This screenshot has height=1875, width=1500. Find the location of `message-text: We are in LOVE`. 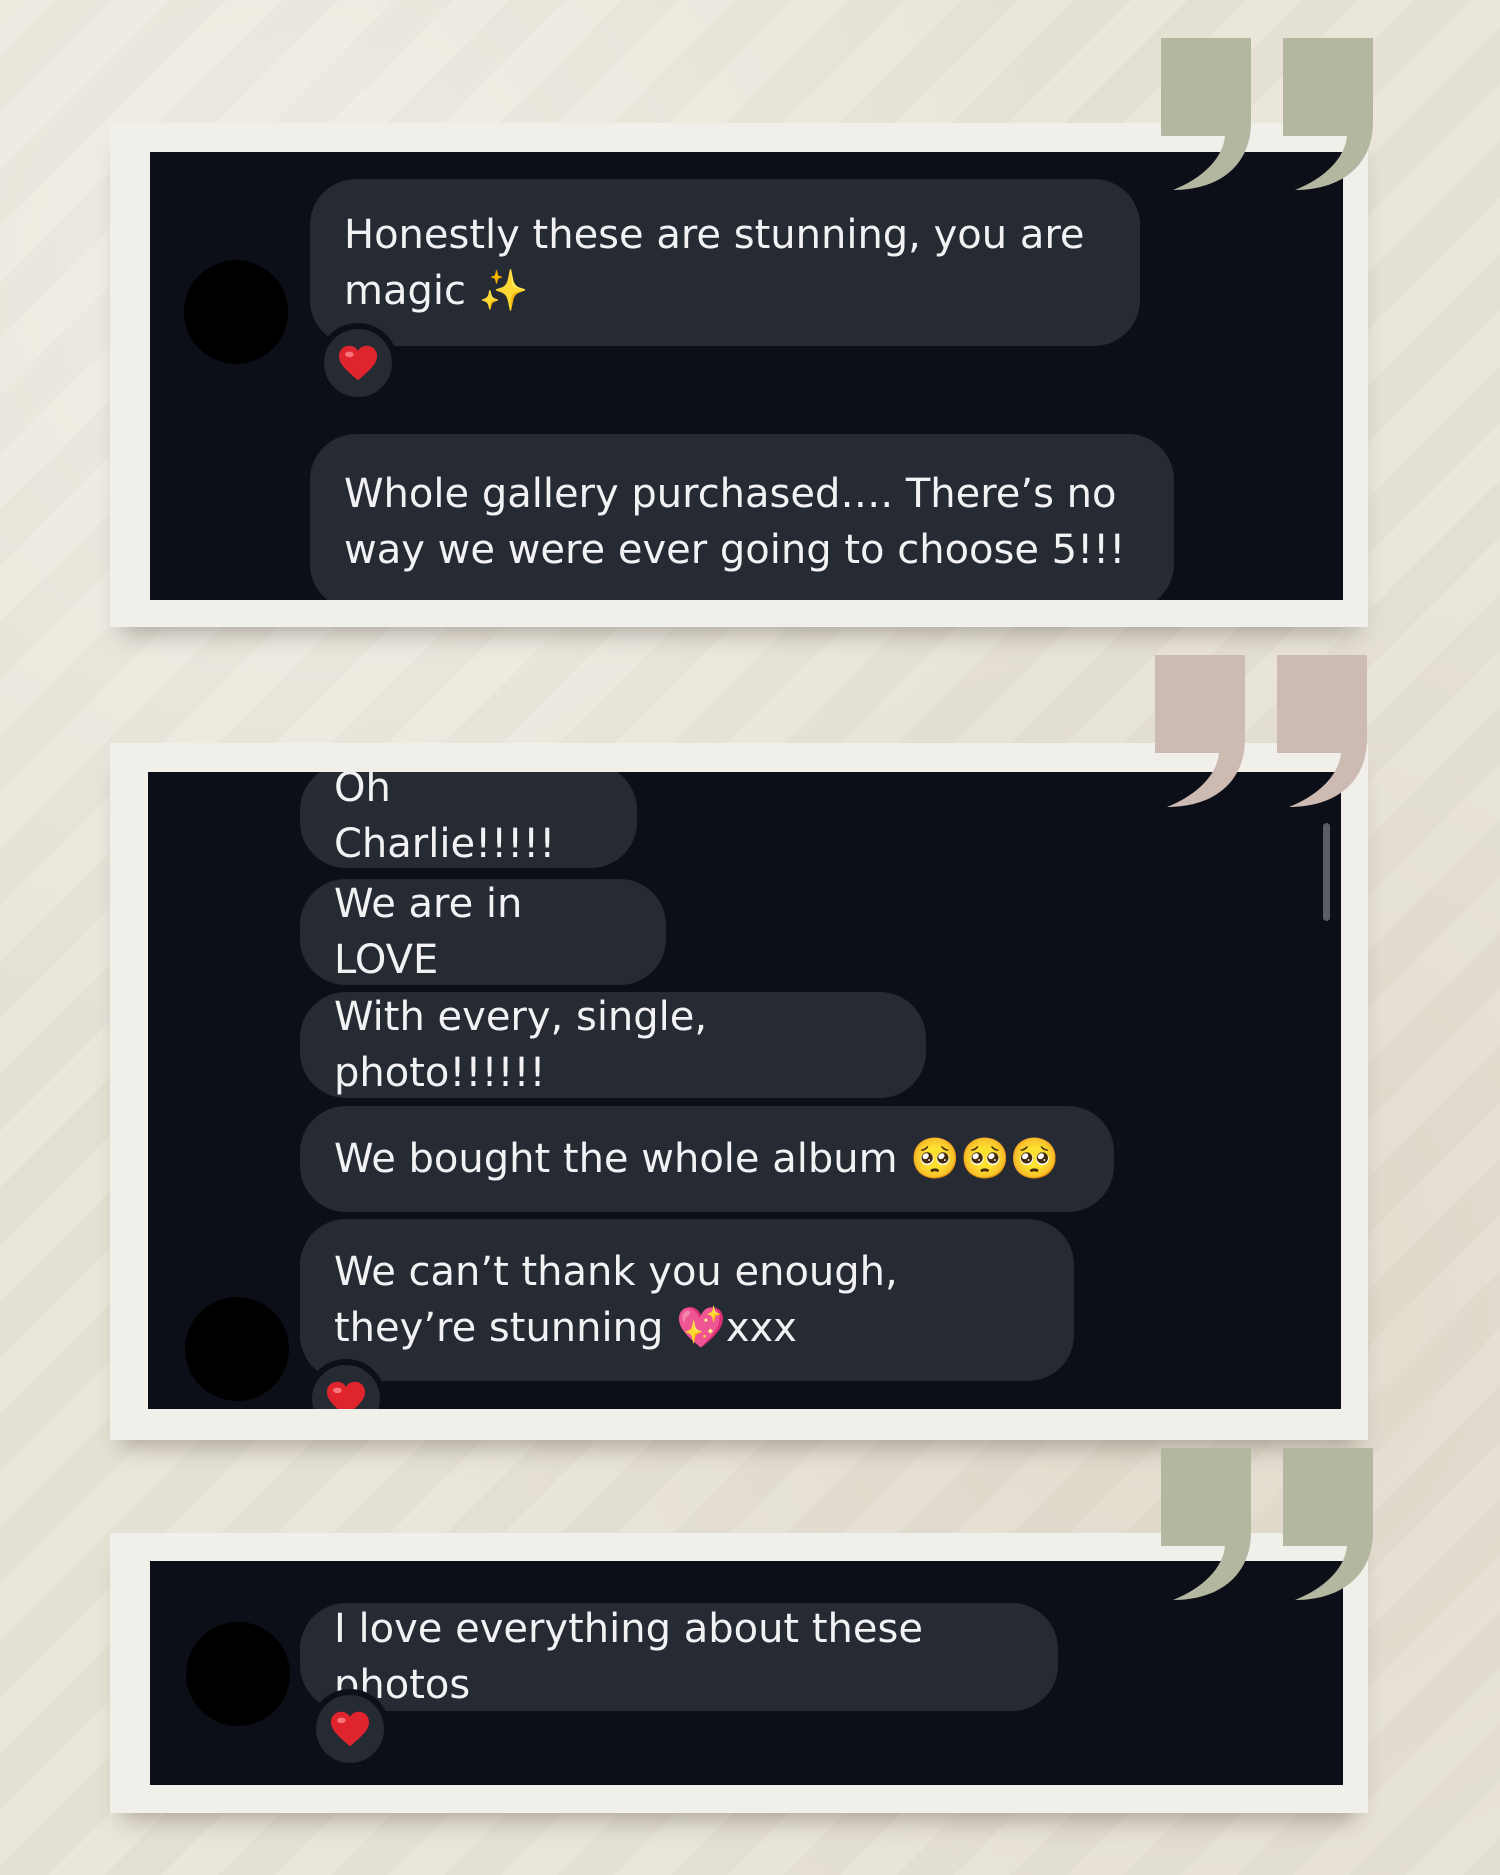

message-text: We are in LOVE is located at coordinates (428, 932).